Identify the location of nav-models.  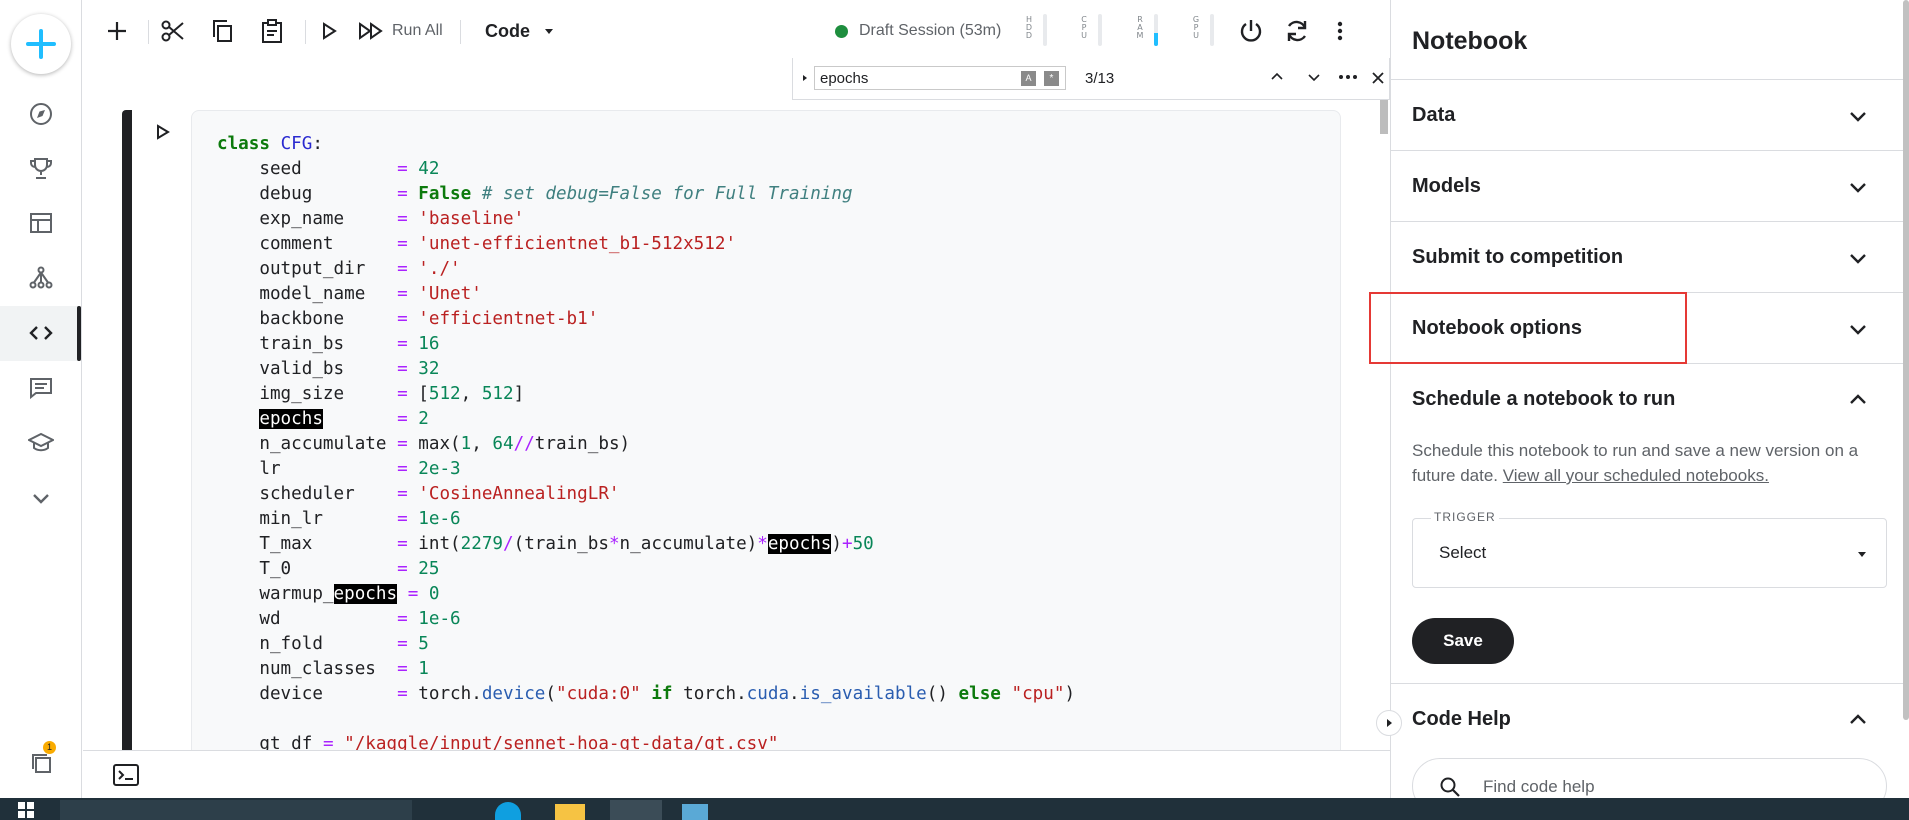
(41, 278).